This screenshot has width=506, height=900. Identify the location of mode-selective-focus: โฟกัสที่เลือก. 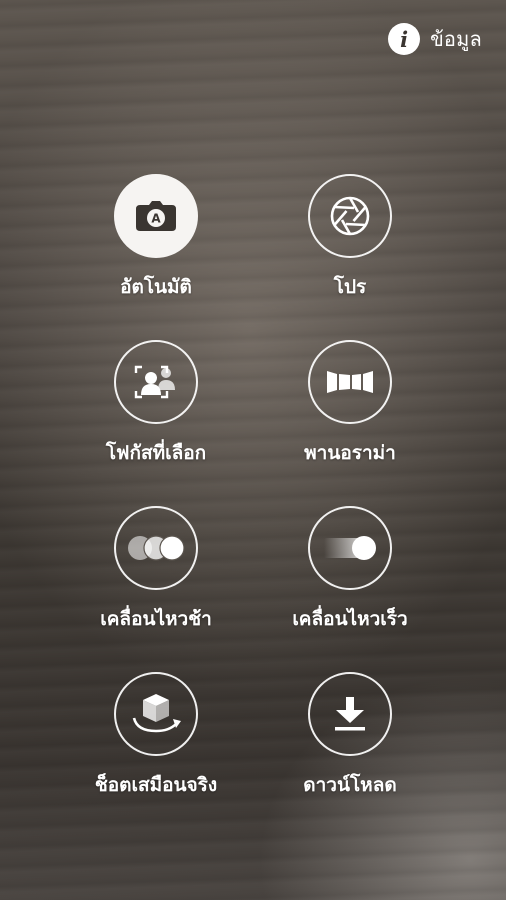
(156, 404).